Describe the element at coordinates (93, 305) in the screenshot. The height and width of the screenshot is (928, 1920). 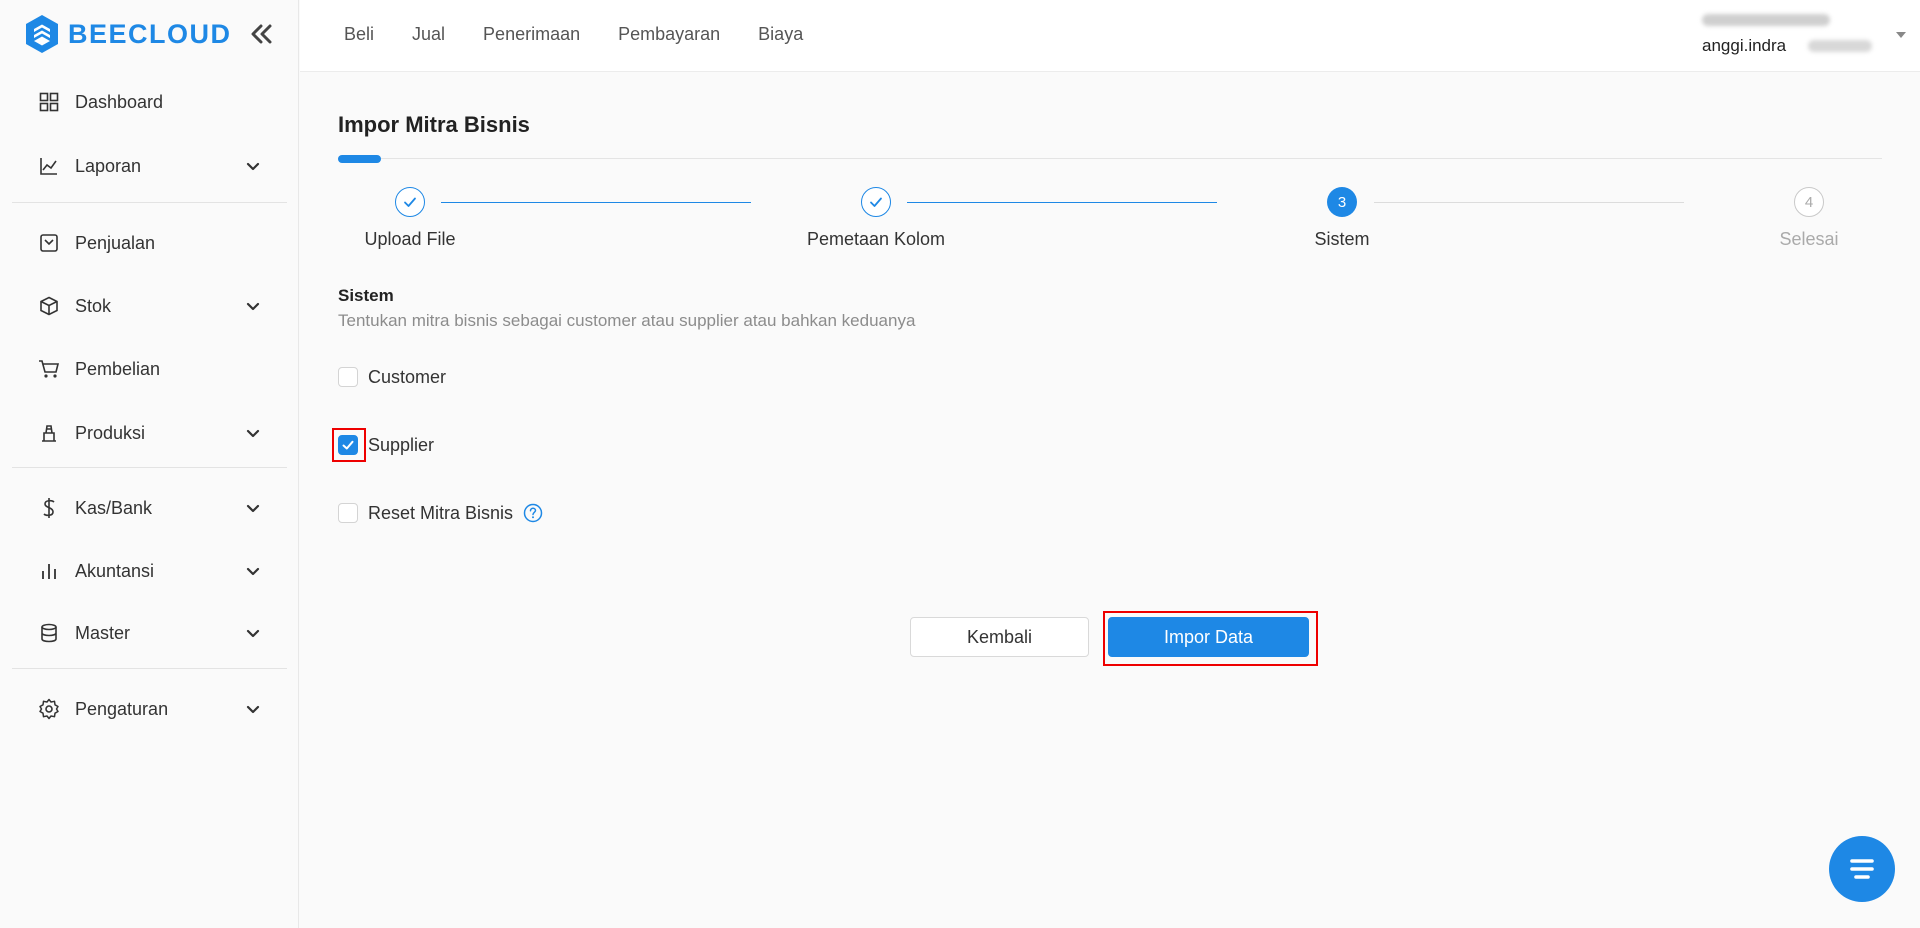
I see `sidebar-item-label: Stok` at that location.